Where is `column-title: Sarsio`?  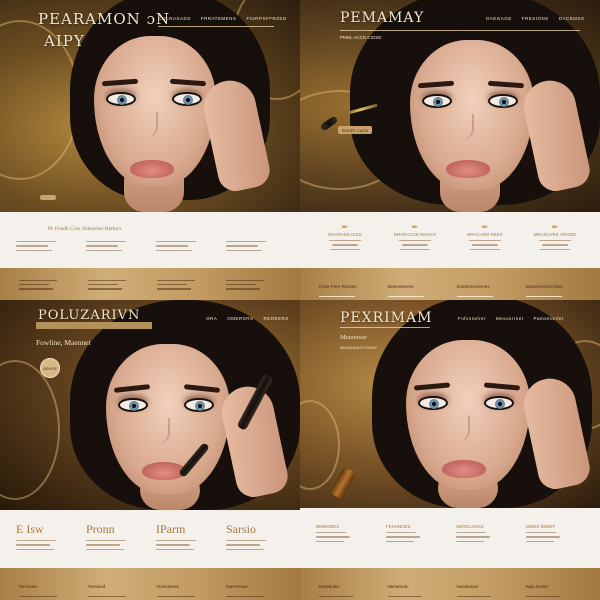
column-title: Sarsio is located at coordinates (241, 529).